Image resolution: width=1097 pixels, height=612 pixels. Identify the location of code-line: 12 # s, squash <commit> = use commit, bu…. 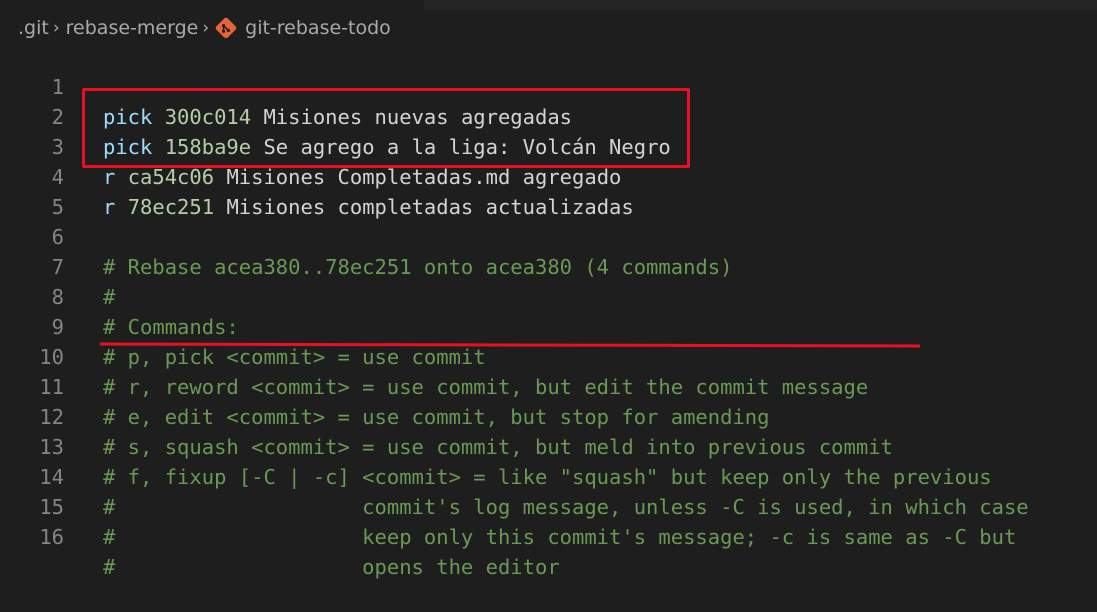
(548, 415).